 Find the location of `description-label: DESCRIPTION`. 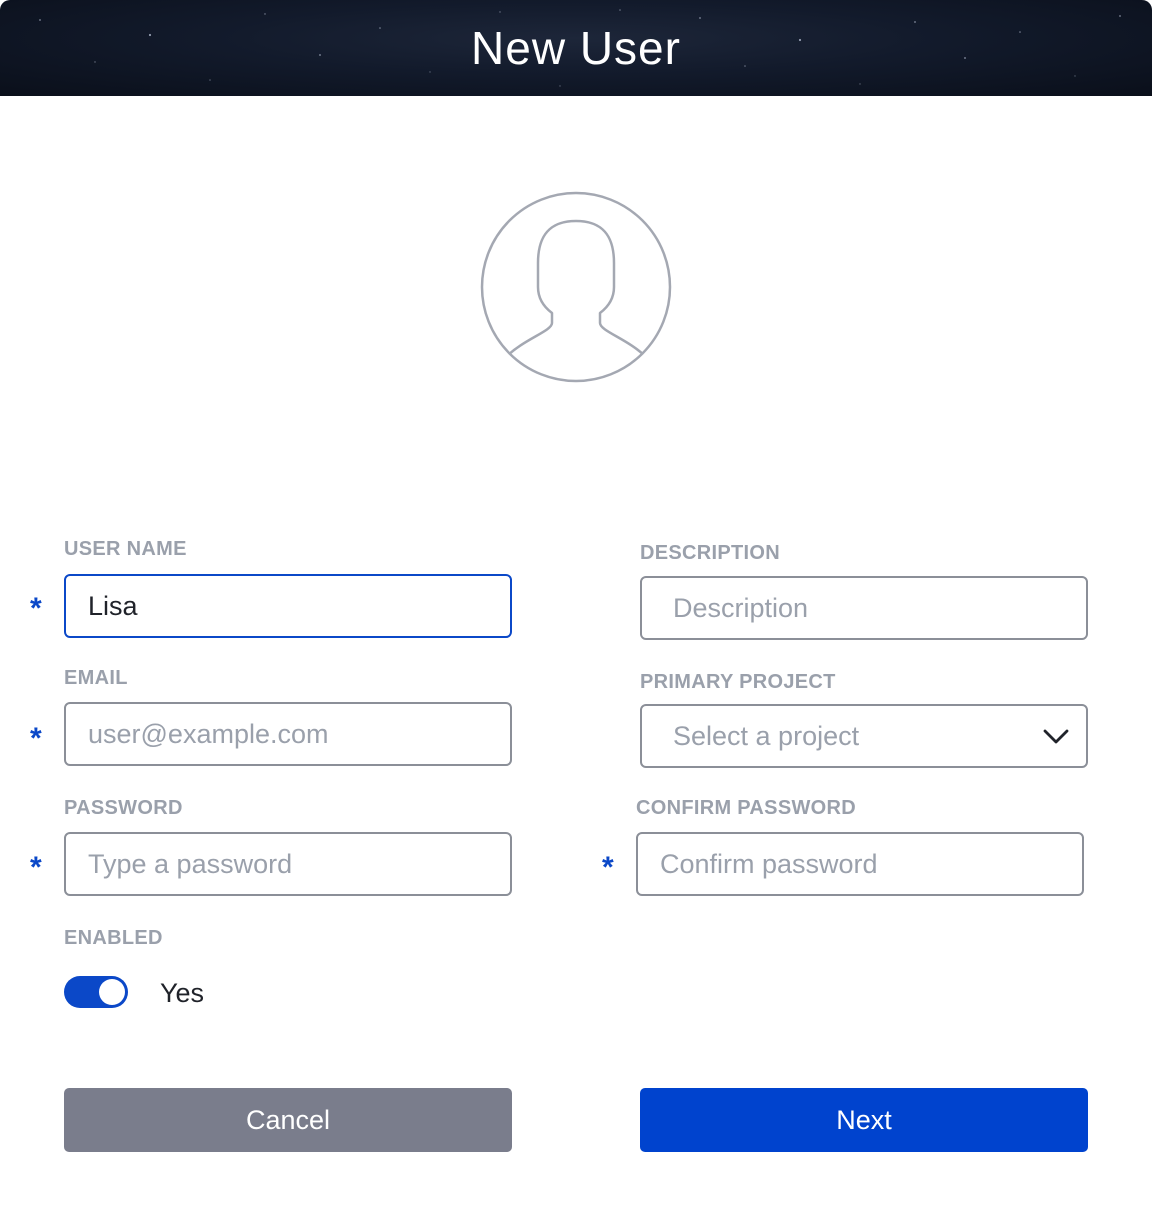

description-label: DESCRIPTION is located at coordinates (710, 553).